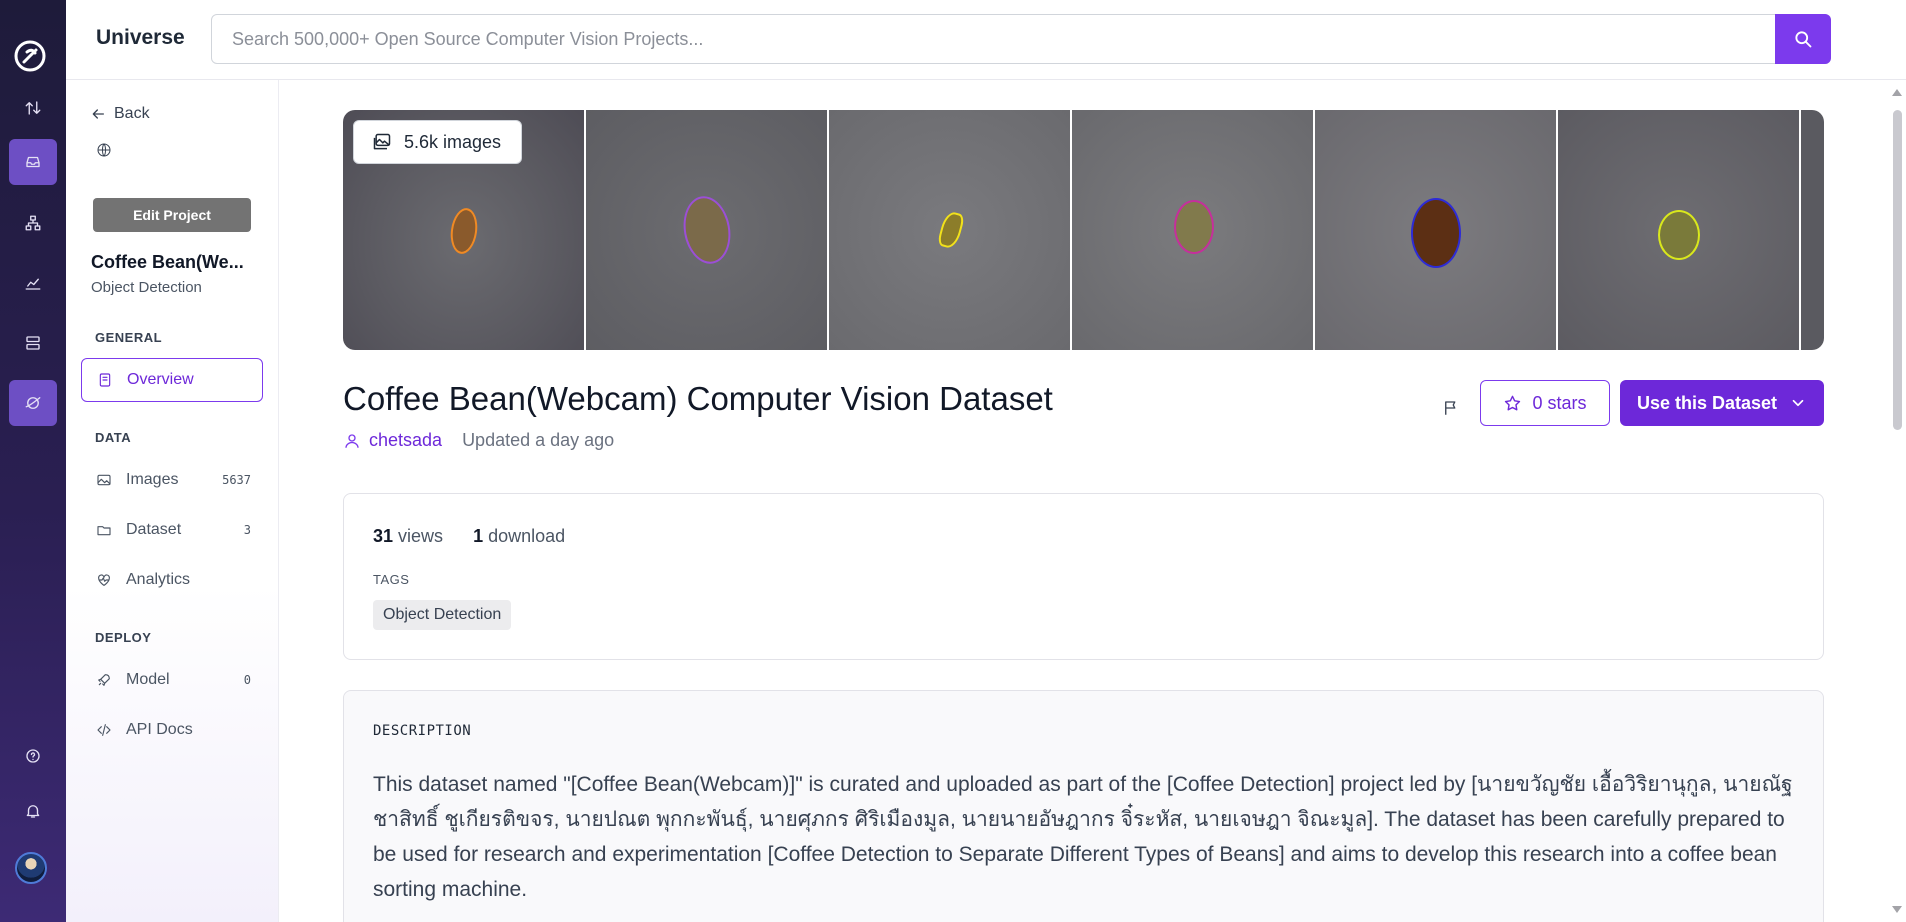 This screenshot has height=922, width=1906. What do you see at coordinates (469, 536) in the screenshot?
I see `stats-row: 31 views 1 download` at bounding box center [469, 536].